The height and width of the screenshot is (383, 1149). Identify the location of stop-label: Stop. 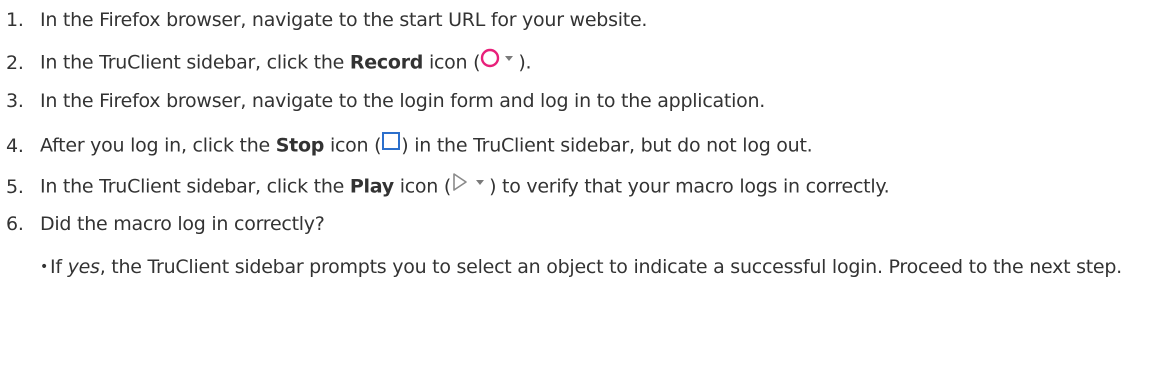
(300, 145).